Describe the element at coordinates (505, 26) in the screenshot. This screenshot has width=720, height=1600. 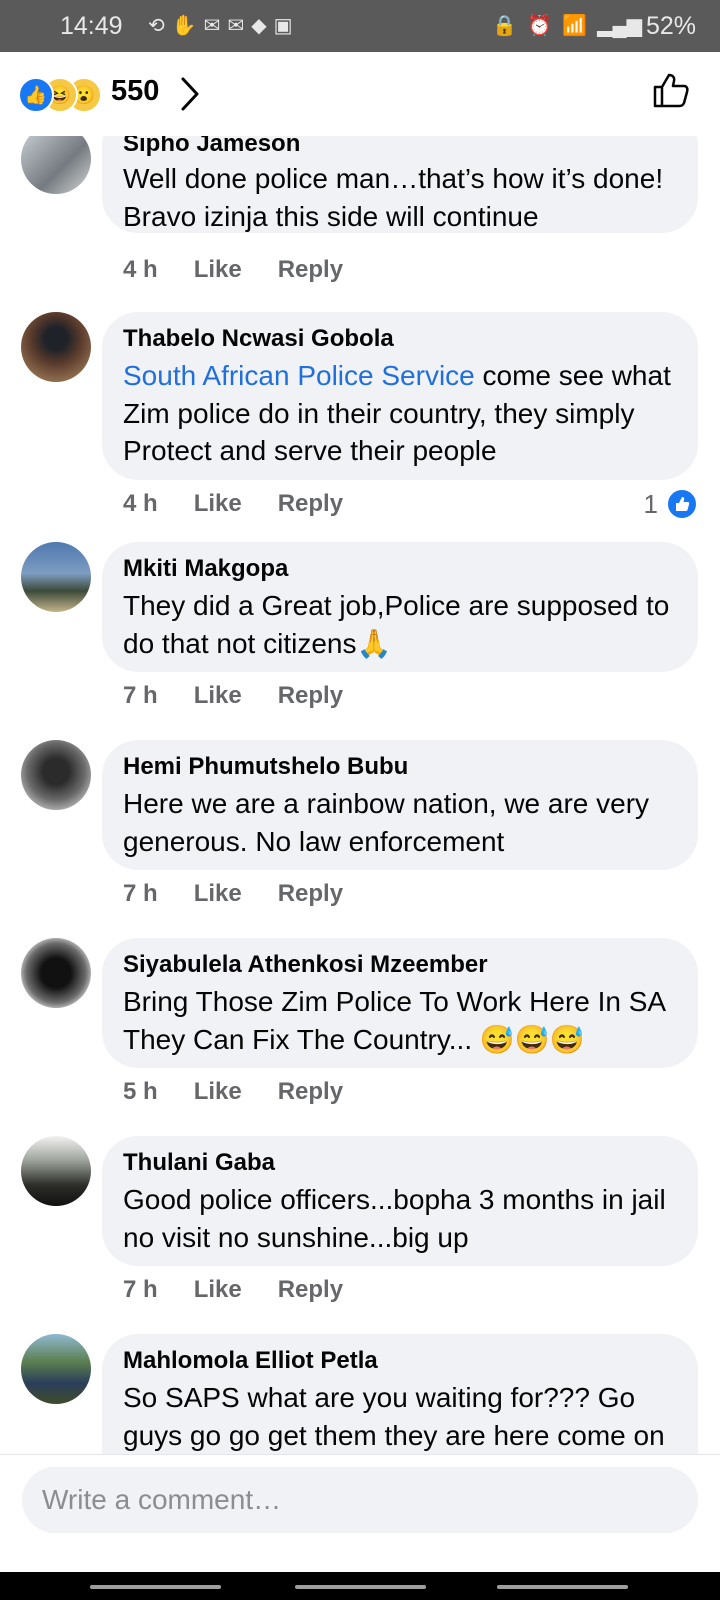
I see `lock-icon: 🔒` at that location.